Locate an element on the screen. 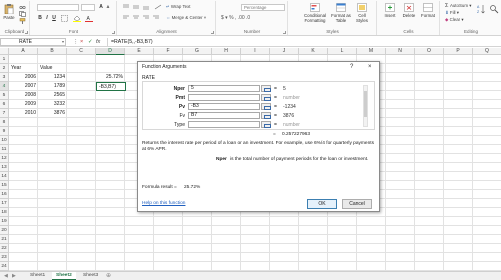 The image size is (501, 280). cell-year: 2009 is located at coordinates (23, 104).